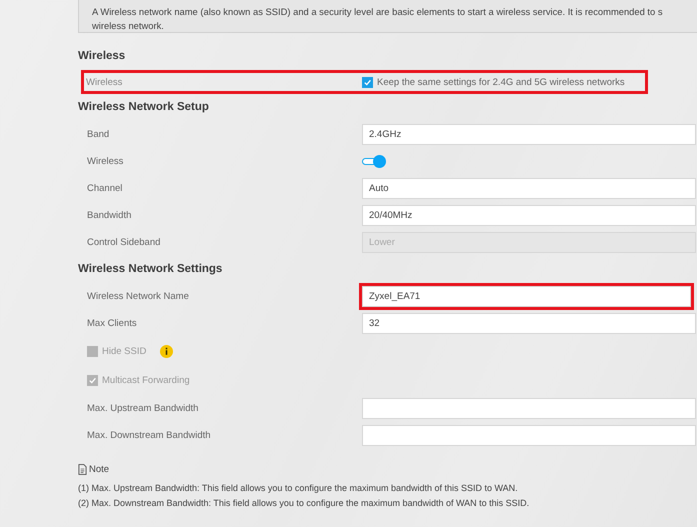 The width and height of the screenshot is (697, 527). Describe the element at coordinates (99, 469) in the screenshot. I see `note-title: Note` at that location.